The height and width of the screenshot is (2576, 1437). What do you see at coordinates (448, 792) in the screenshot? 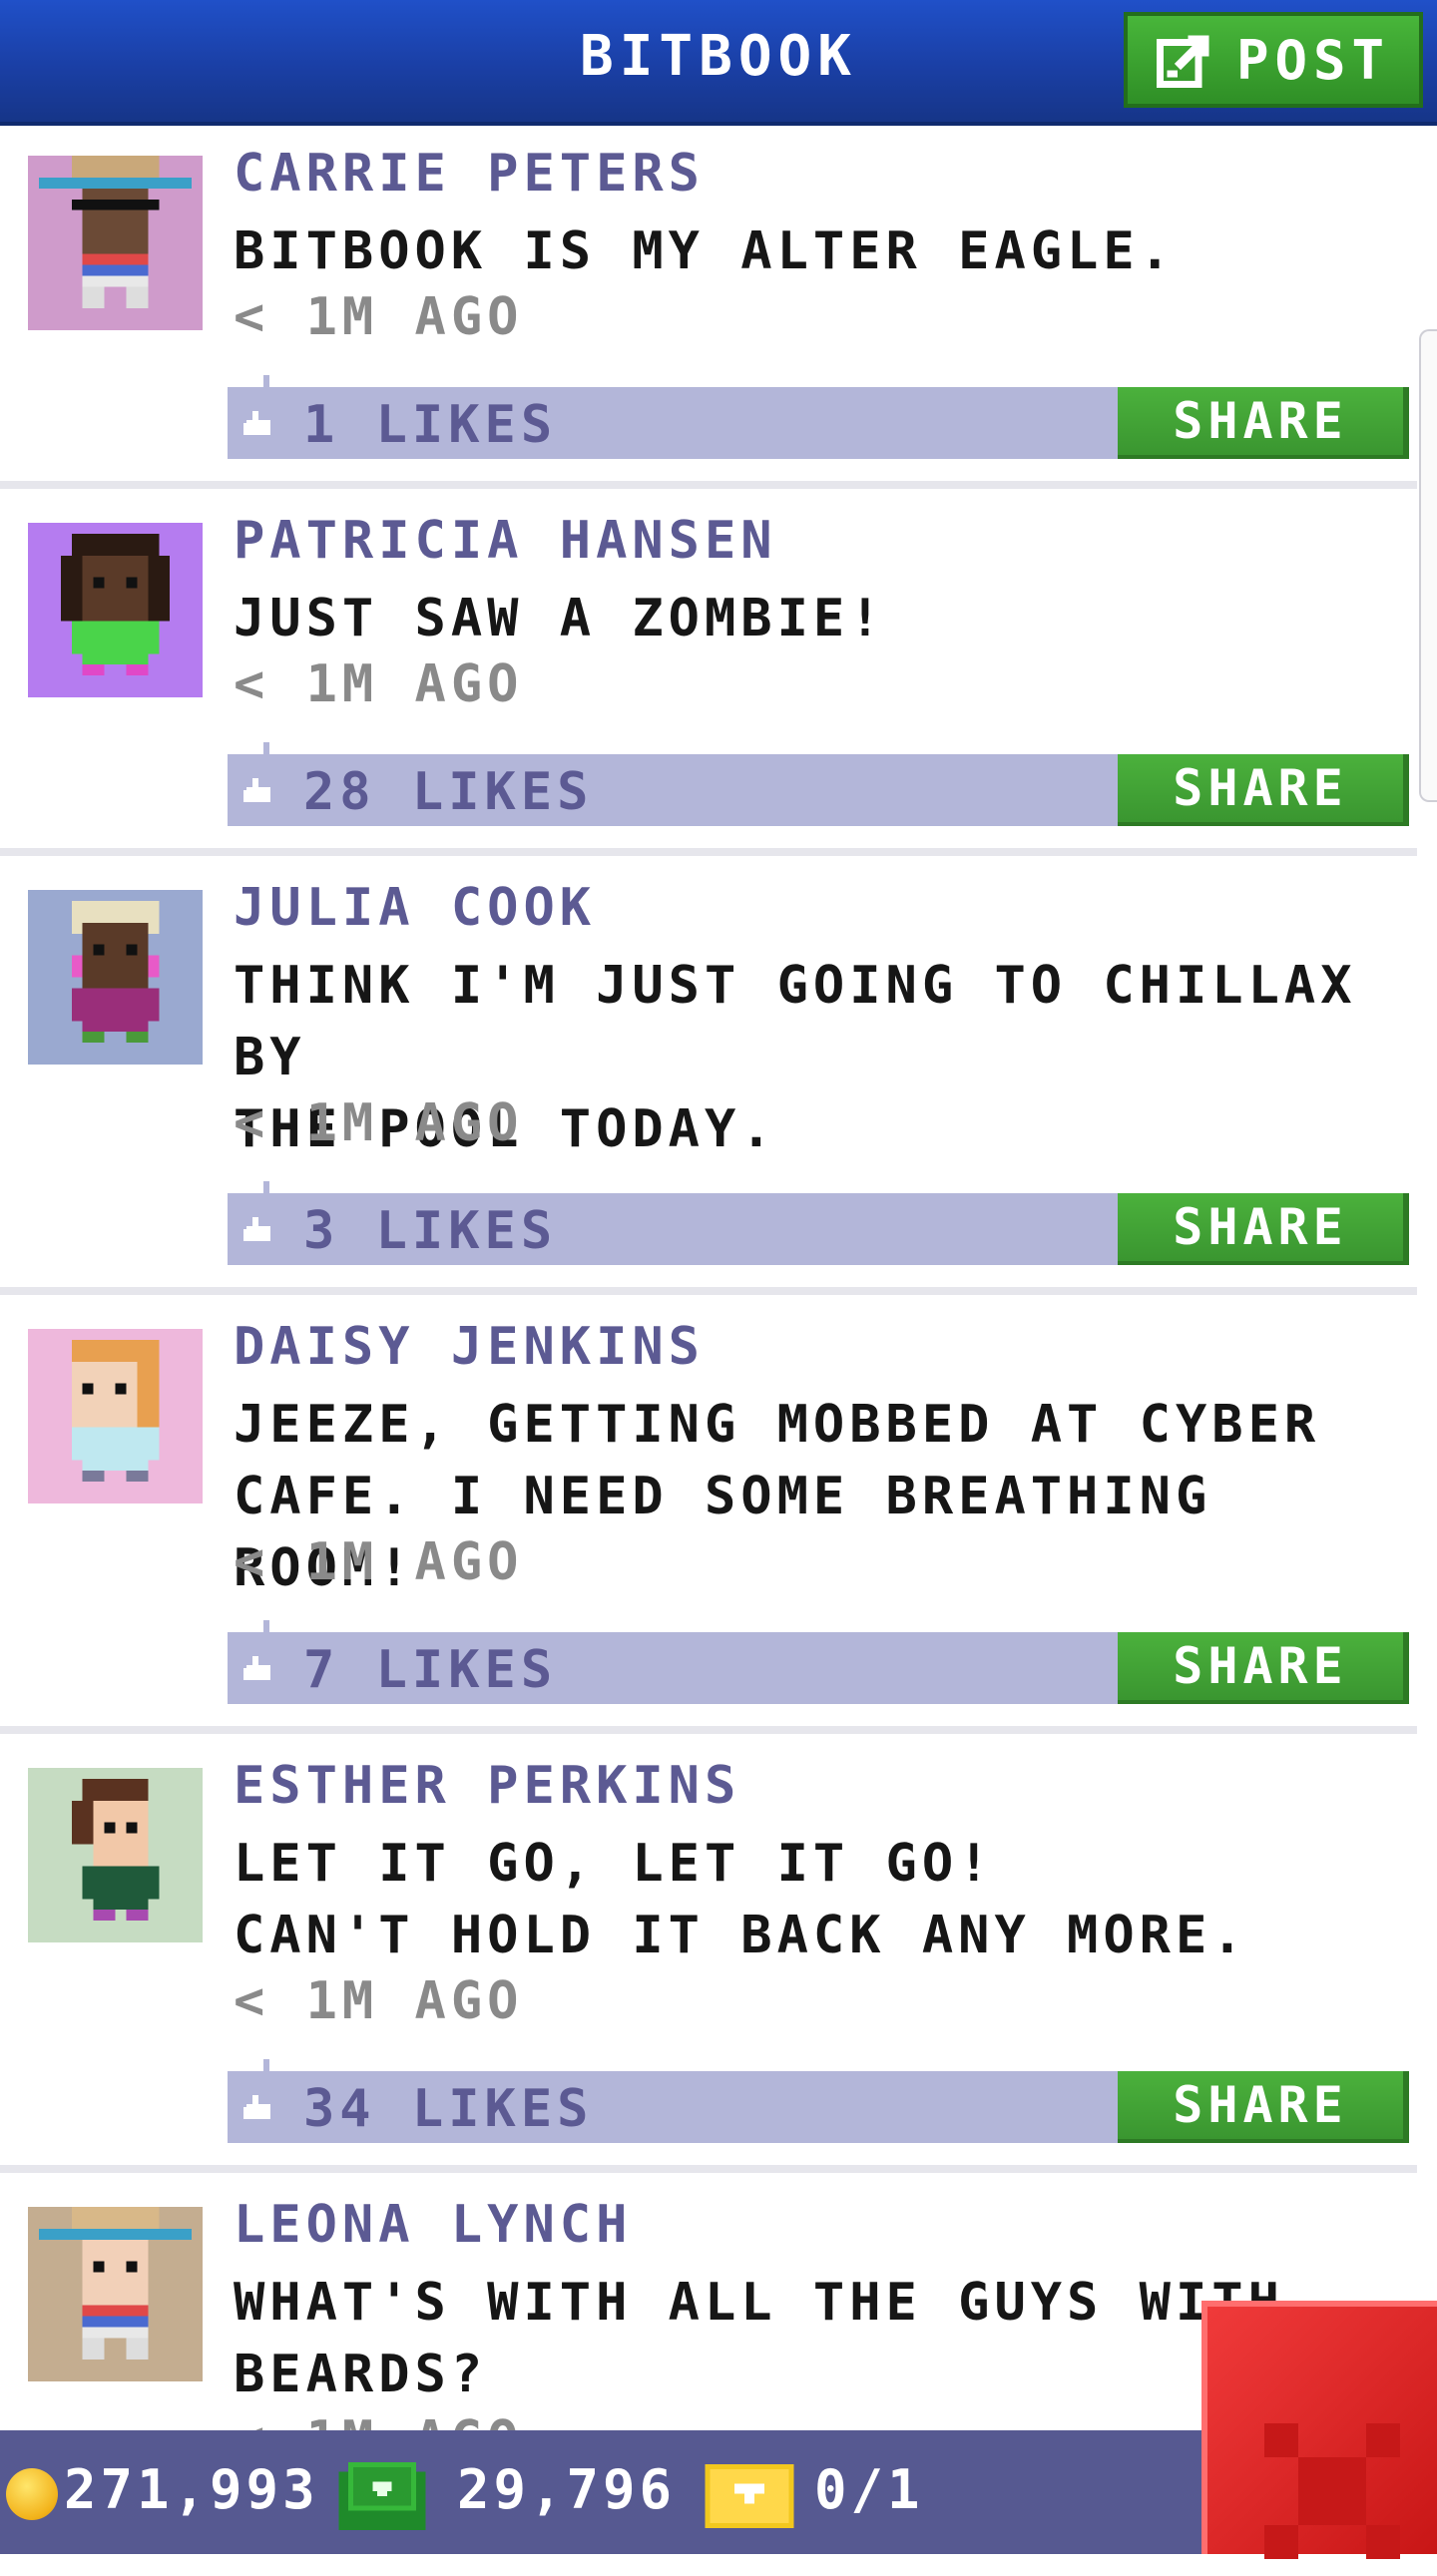
I see `like-count: 28 LIKES` at bounding box center [448, 792].